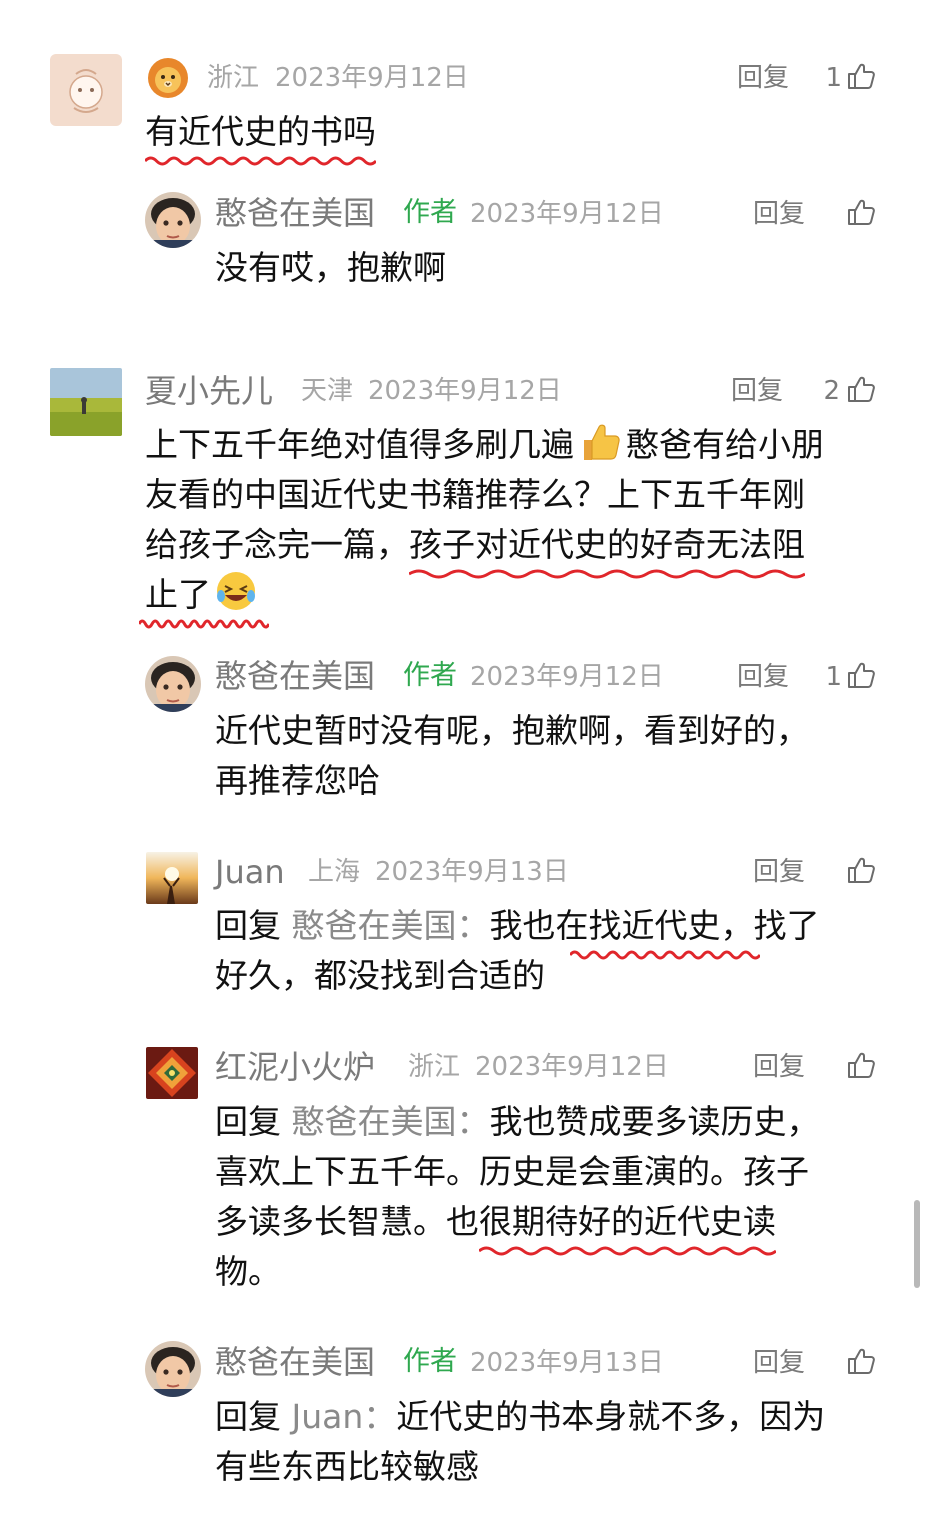  I want to click on highlight-underline: 我也在找近代史, so click(605, 926).